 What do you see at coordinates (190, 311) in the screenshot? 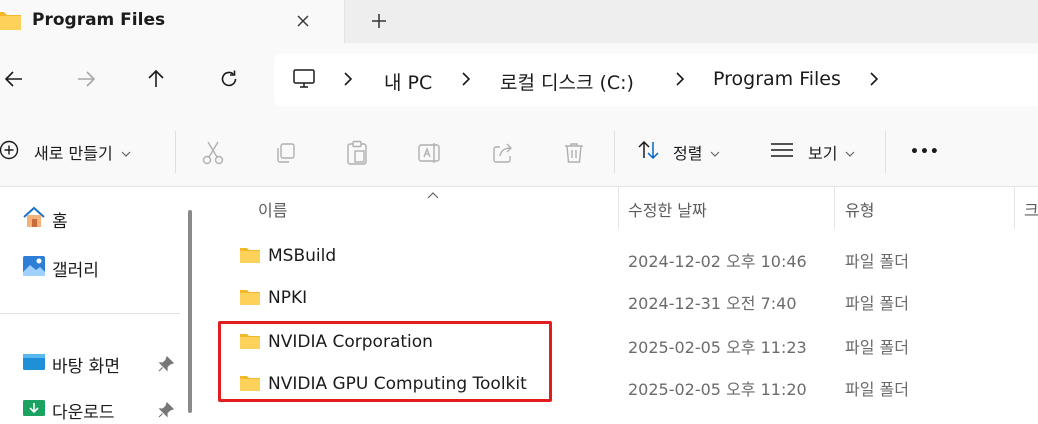
I see `sidebar-scrollbar` at bounding box center [190, 311].